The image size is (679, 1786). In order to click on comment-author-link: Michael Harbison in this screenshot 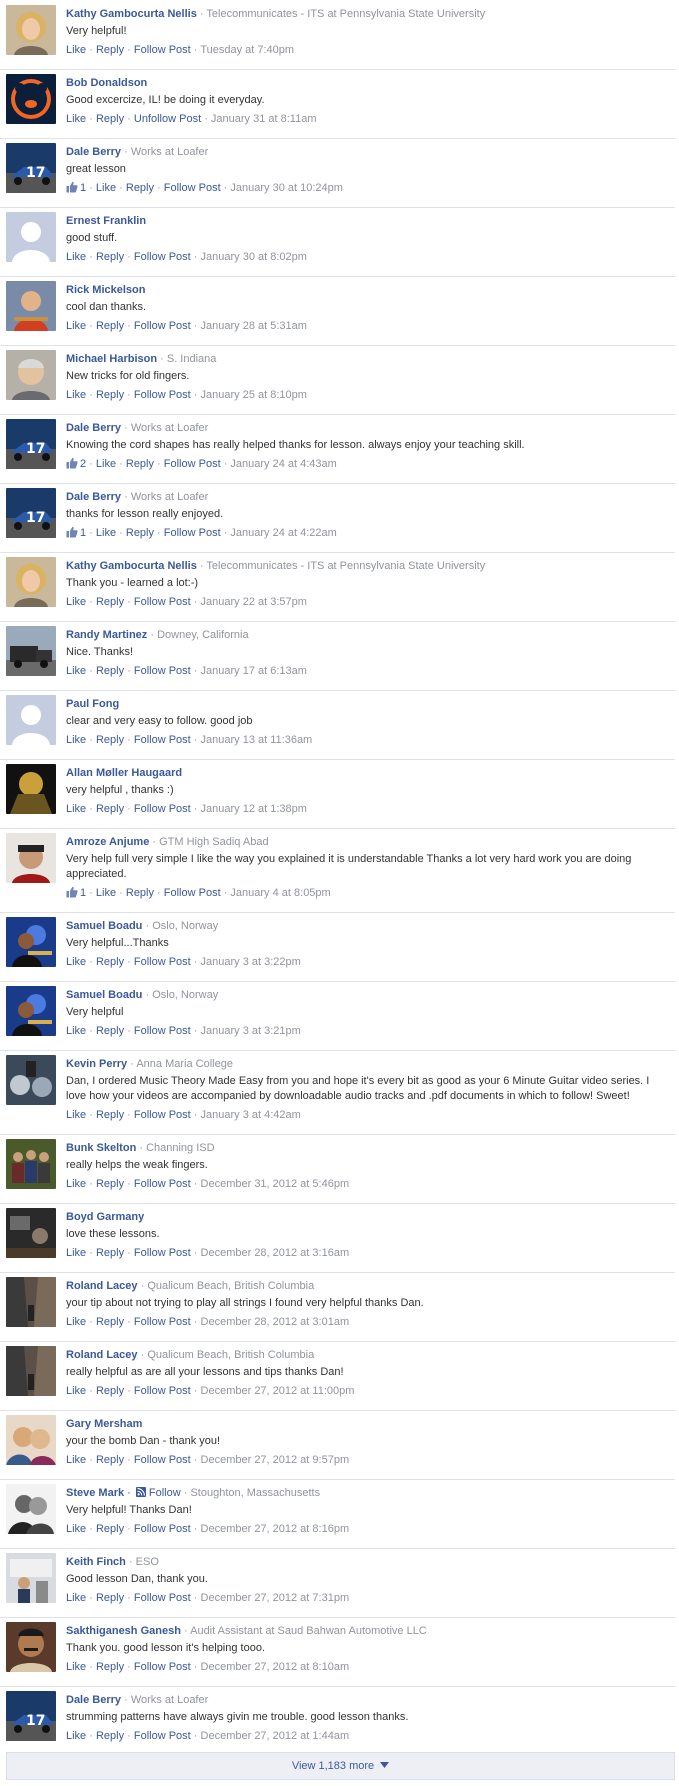, I will do `click(111, 359)`.